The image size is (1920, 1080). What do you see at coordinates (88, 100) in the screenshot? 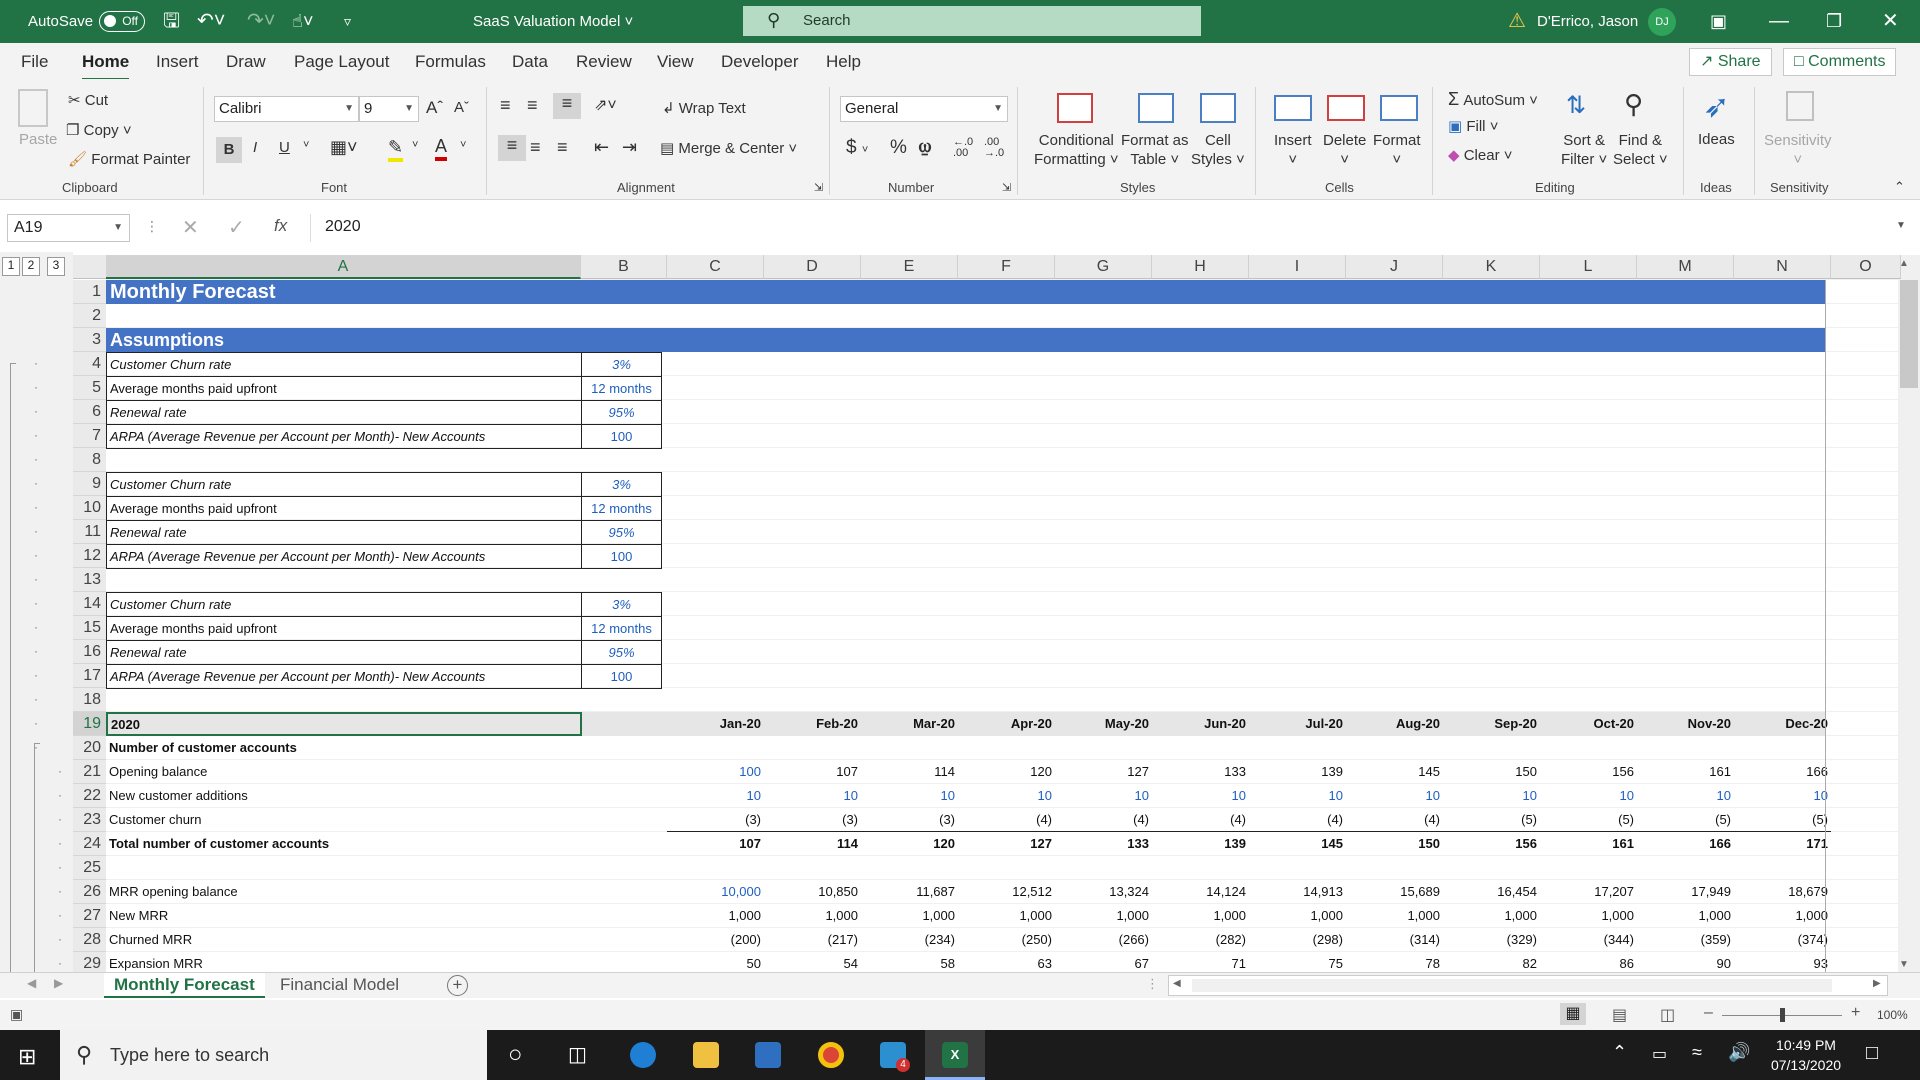
I see `cut-button: ✂ Cut` at bounding box center [88, 100].